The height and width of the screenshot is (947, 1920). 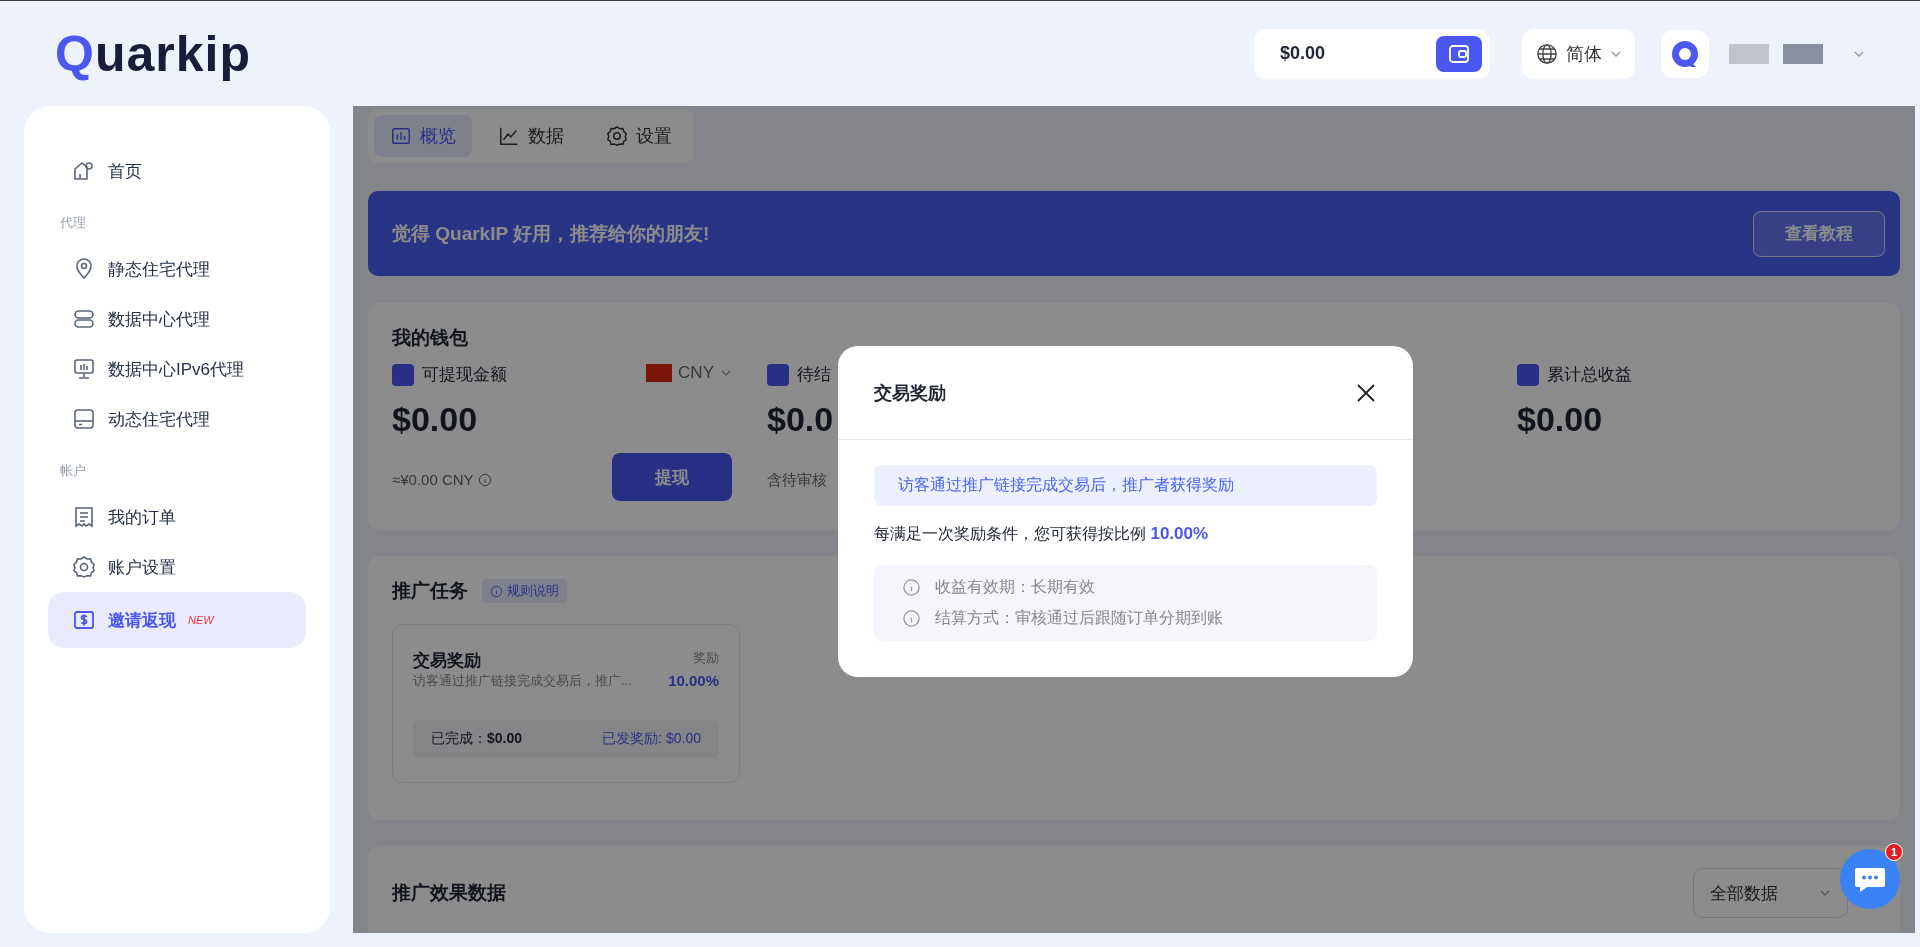 I want to click on column-label: 累计总收益, so click(x=1589, y=375).